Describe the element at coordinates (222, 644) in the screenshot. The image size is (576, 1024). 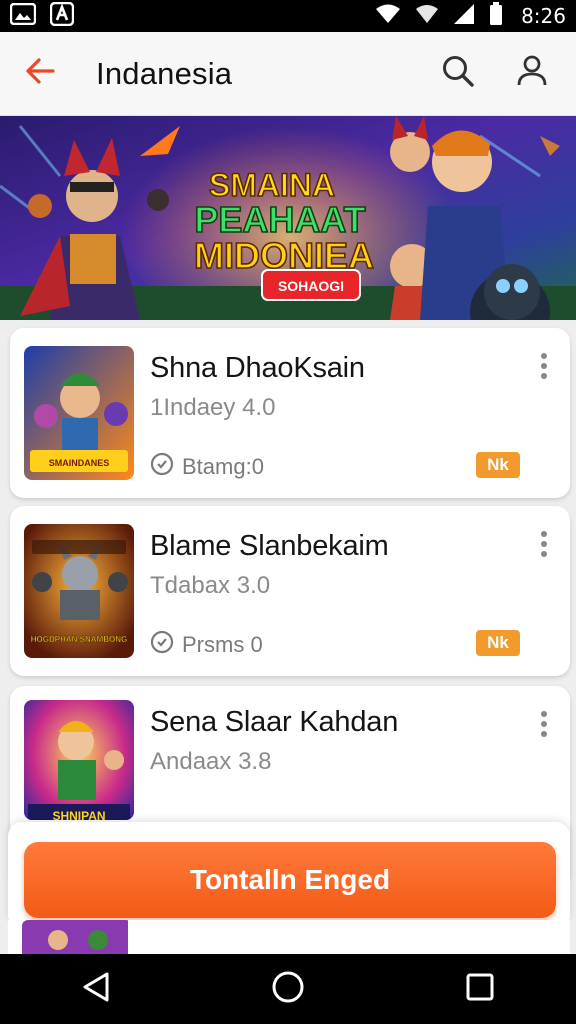
I see `item-stat-text: Prsms 0` at that location.